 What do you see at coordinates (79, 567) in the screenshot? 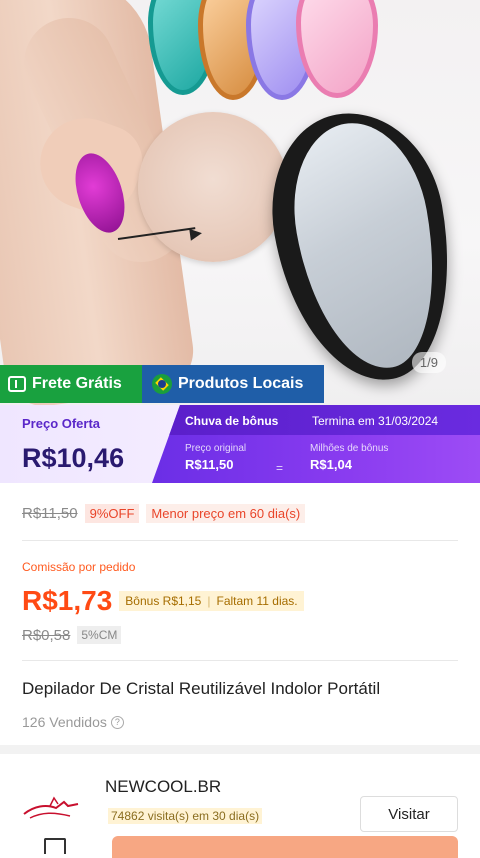
I see `commission-label: Comissão por pedido` at bounding box center [79, 567].